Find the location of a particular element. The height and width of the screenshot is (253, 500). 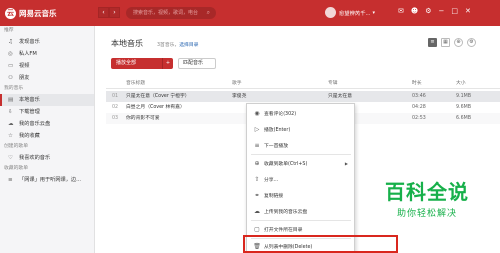

music-note-icon: ♫ is located at coordinates (10, 42).